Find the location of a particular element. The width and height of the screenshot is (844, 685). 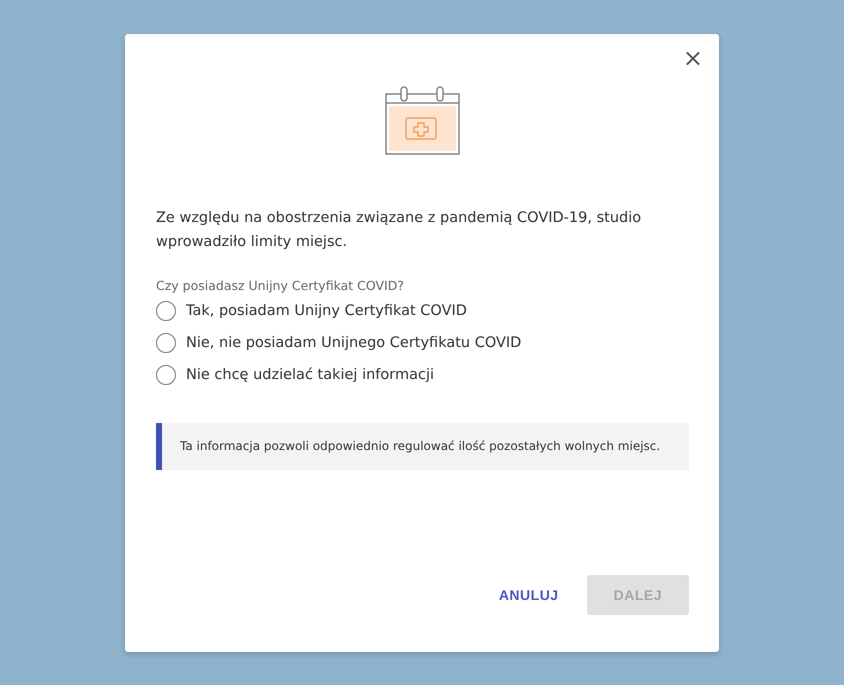

info-note: Ta informacja pozwoli odpowiednio regulować ilość pozostałych wolnych miejsc. is located at coordinates (422, 446).